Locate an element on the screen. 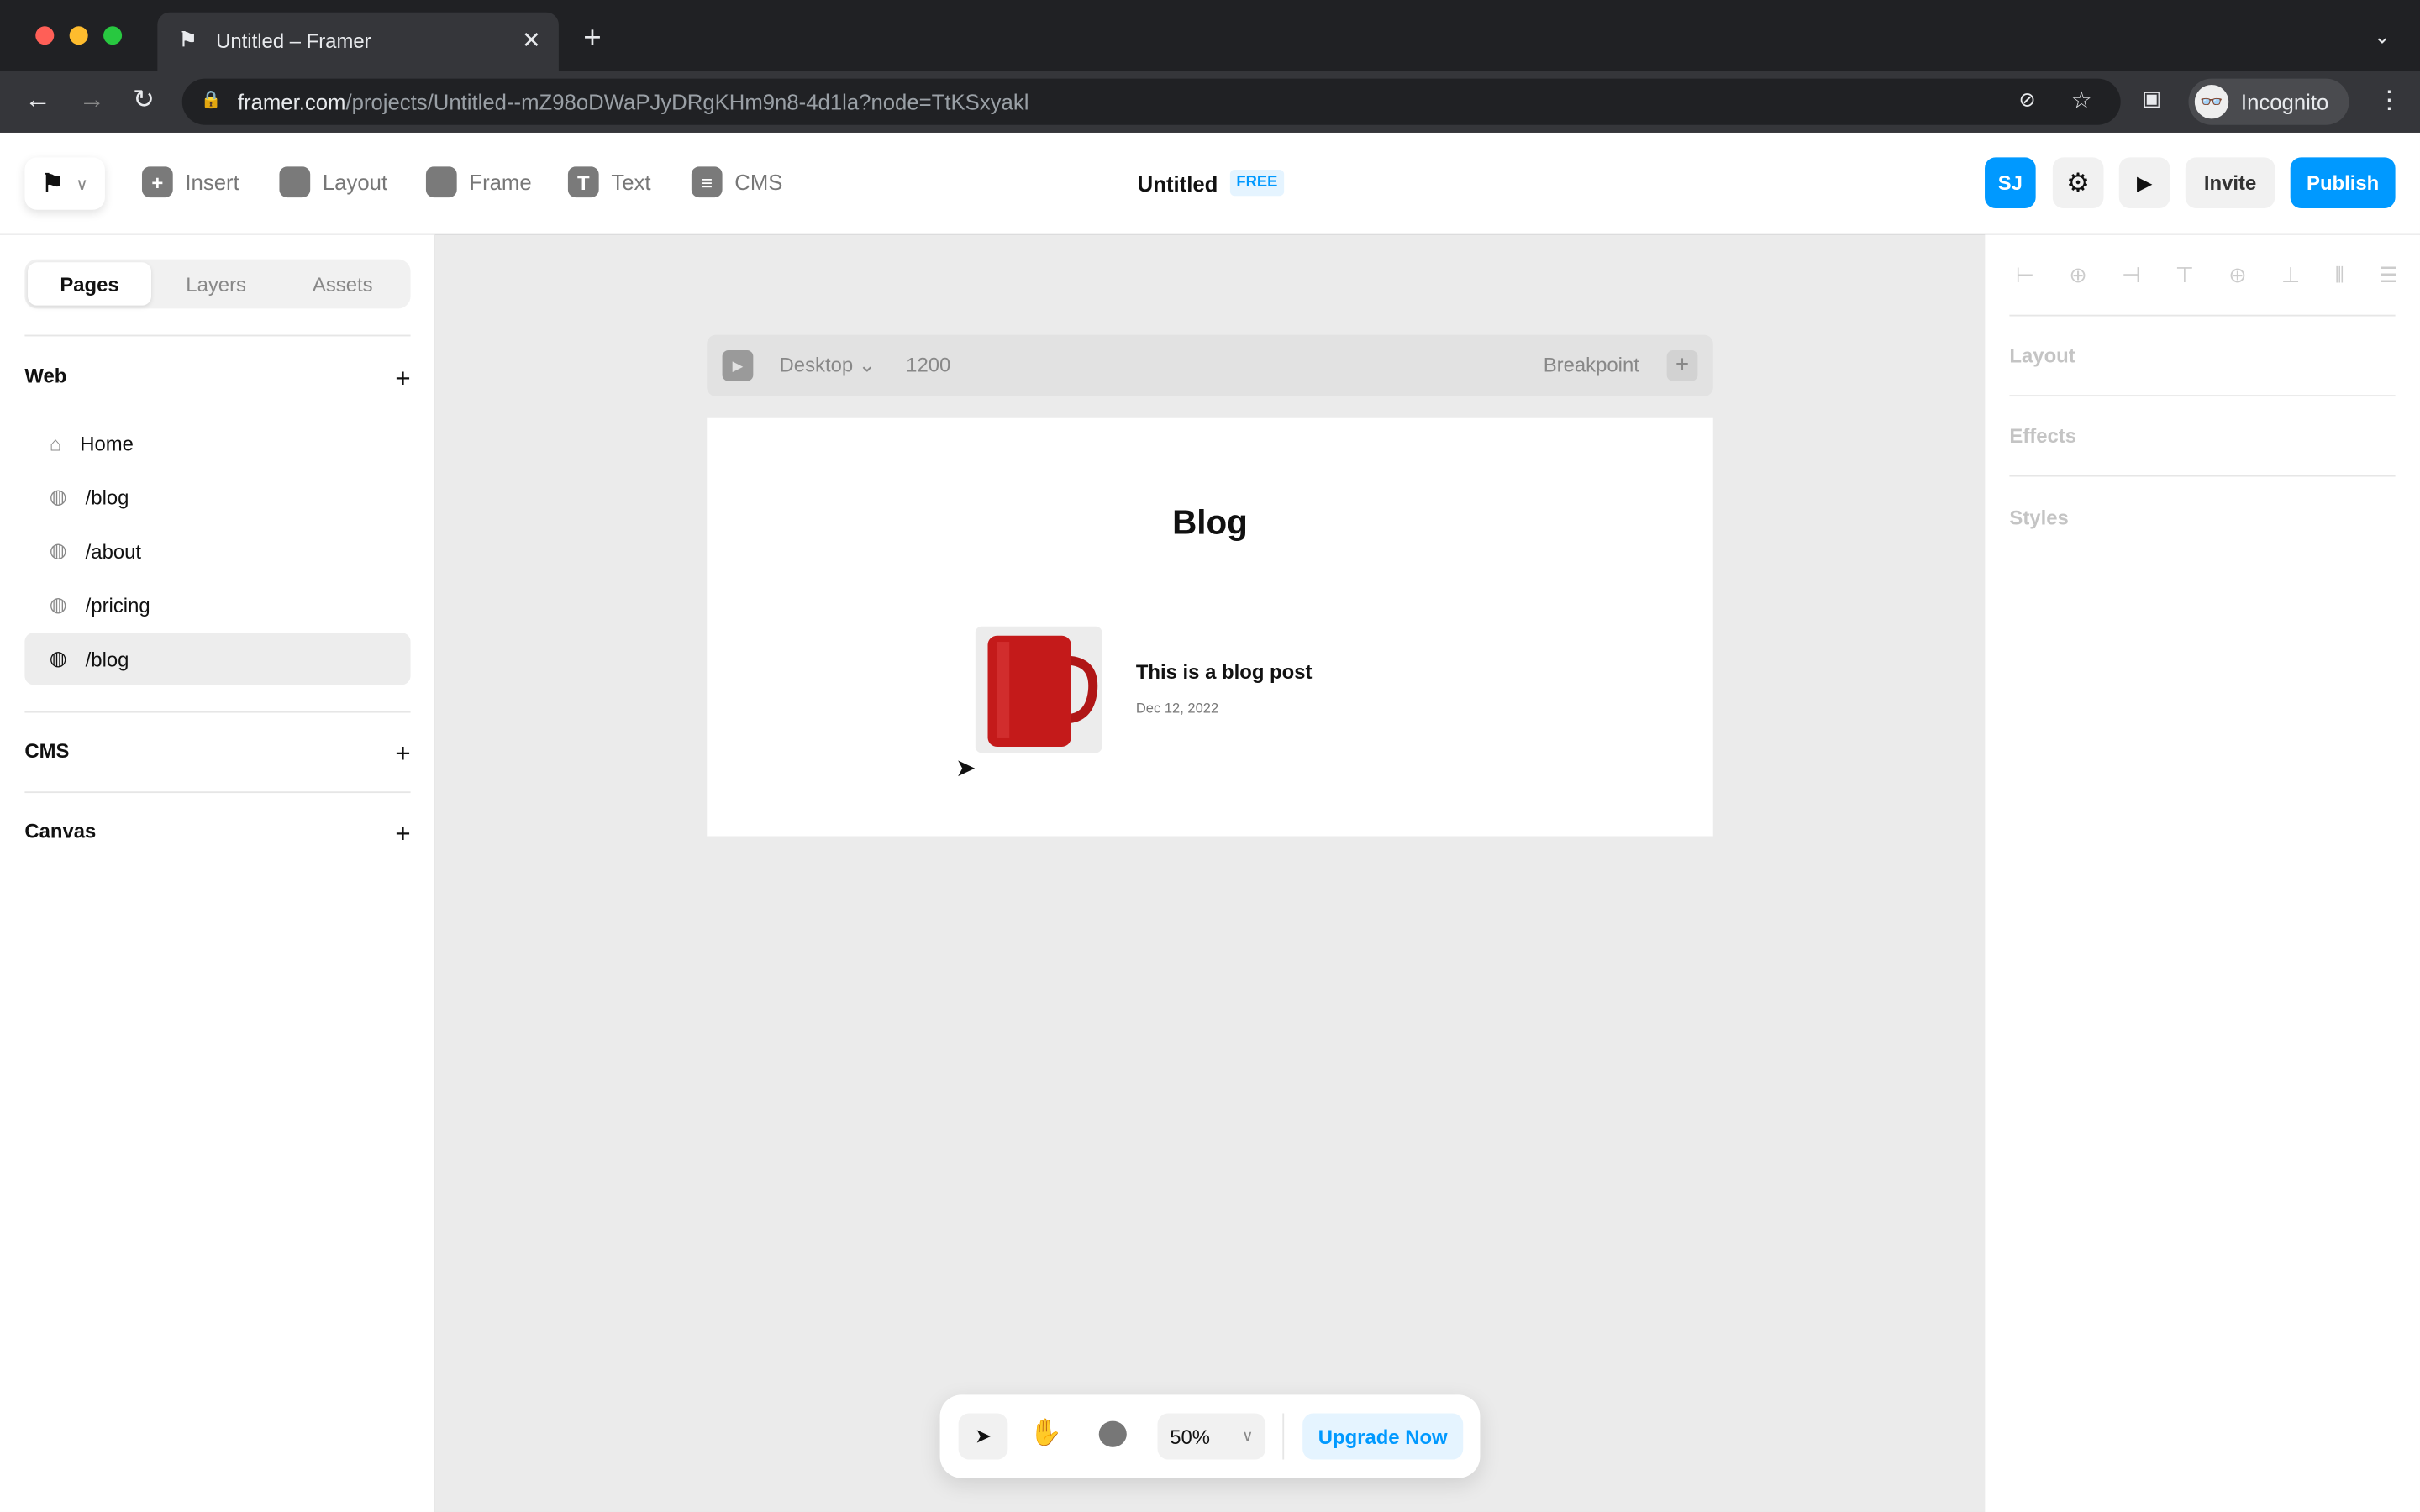  back-button: ← is located at coordinates (37, 100).